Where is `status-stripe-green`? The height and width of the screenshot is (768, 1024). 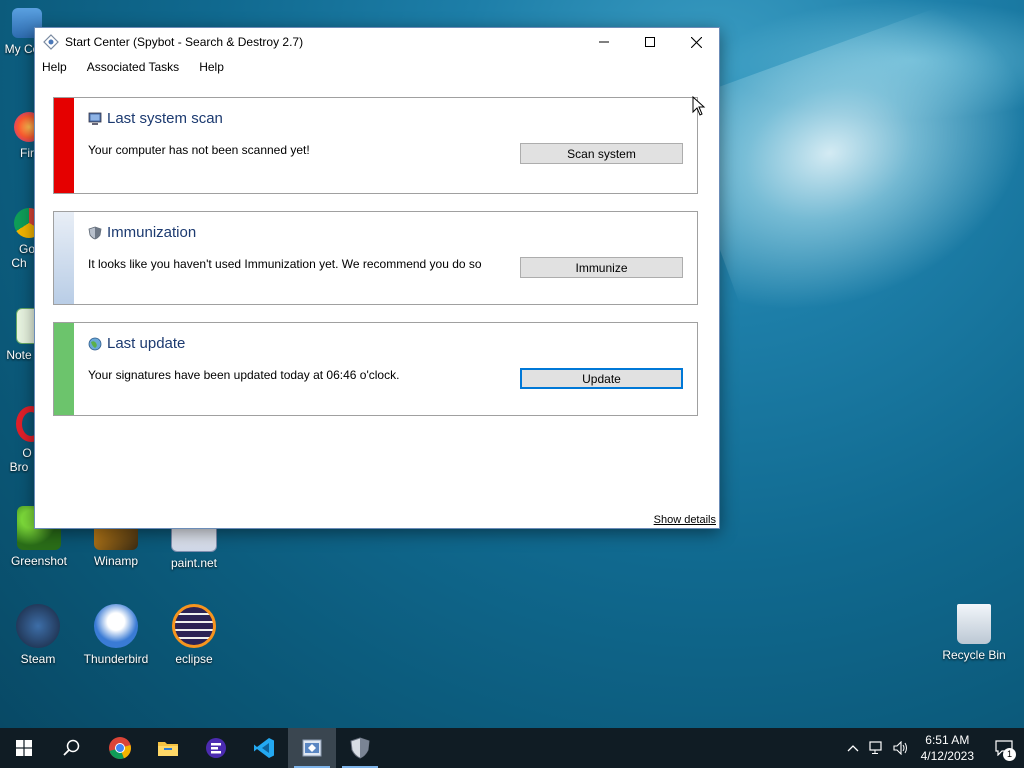 status-stripe-green is located at coordinates (64, 369).